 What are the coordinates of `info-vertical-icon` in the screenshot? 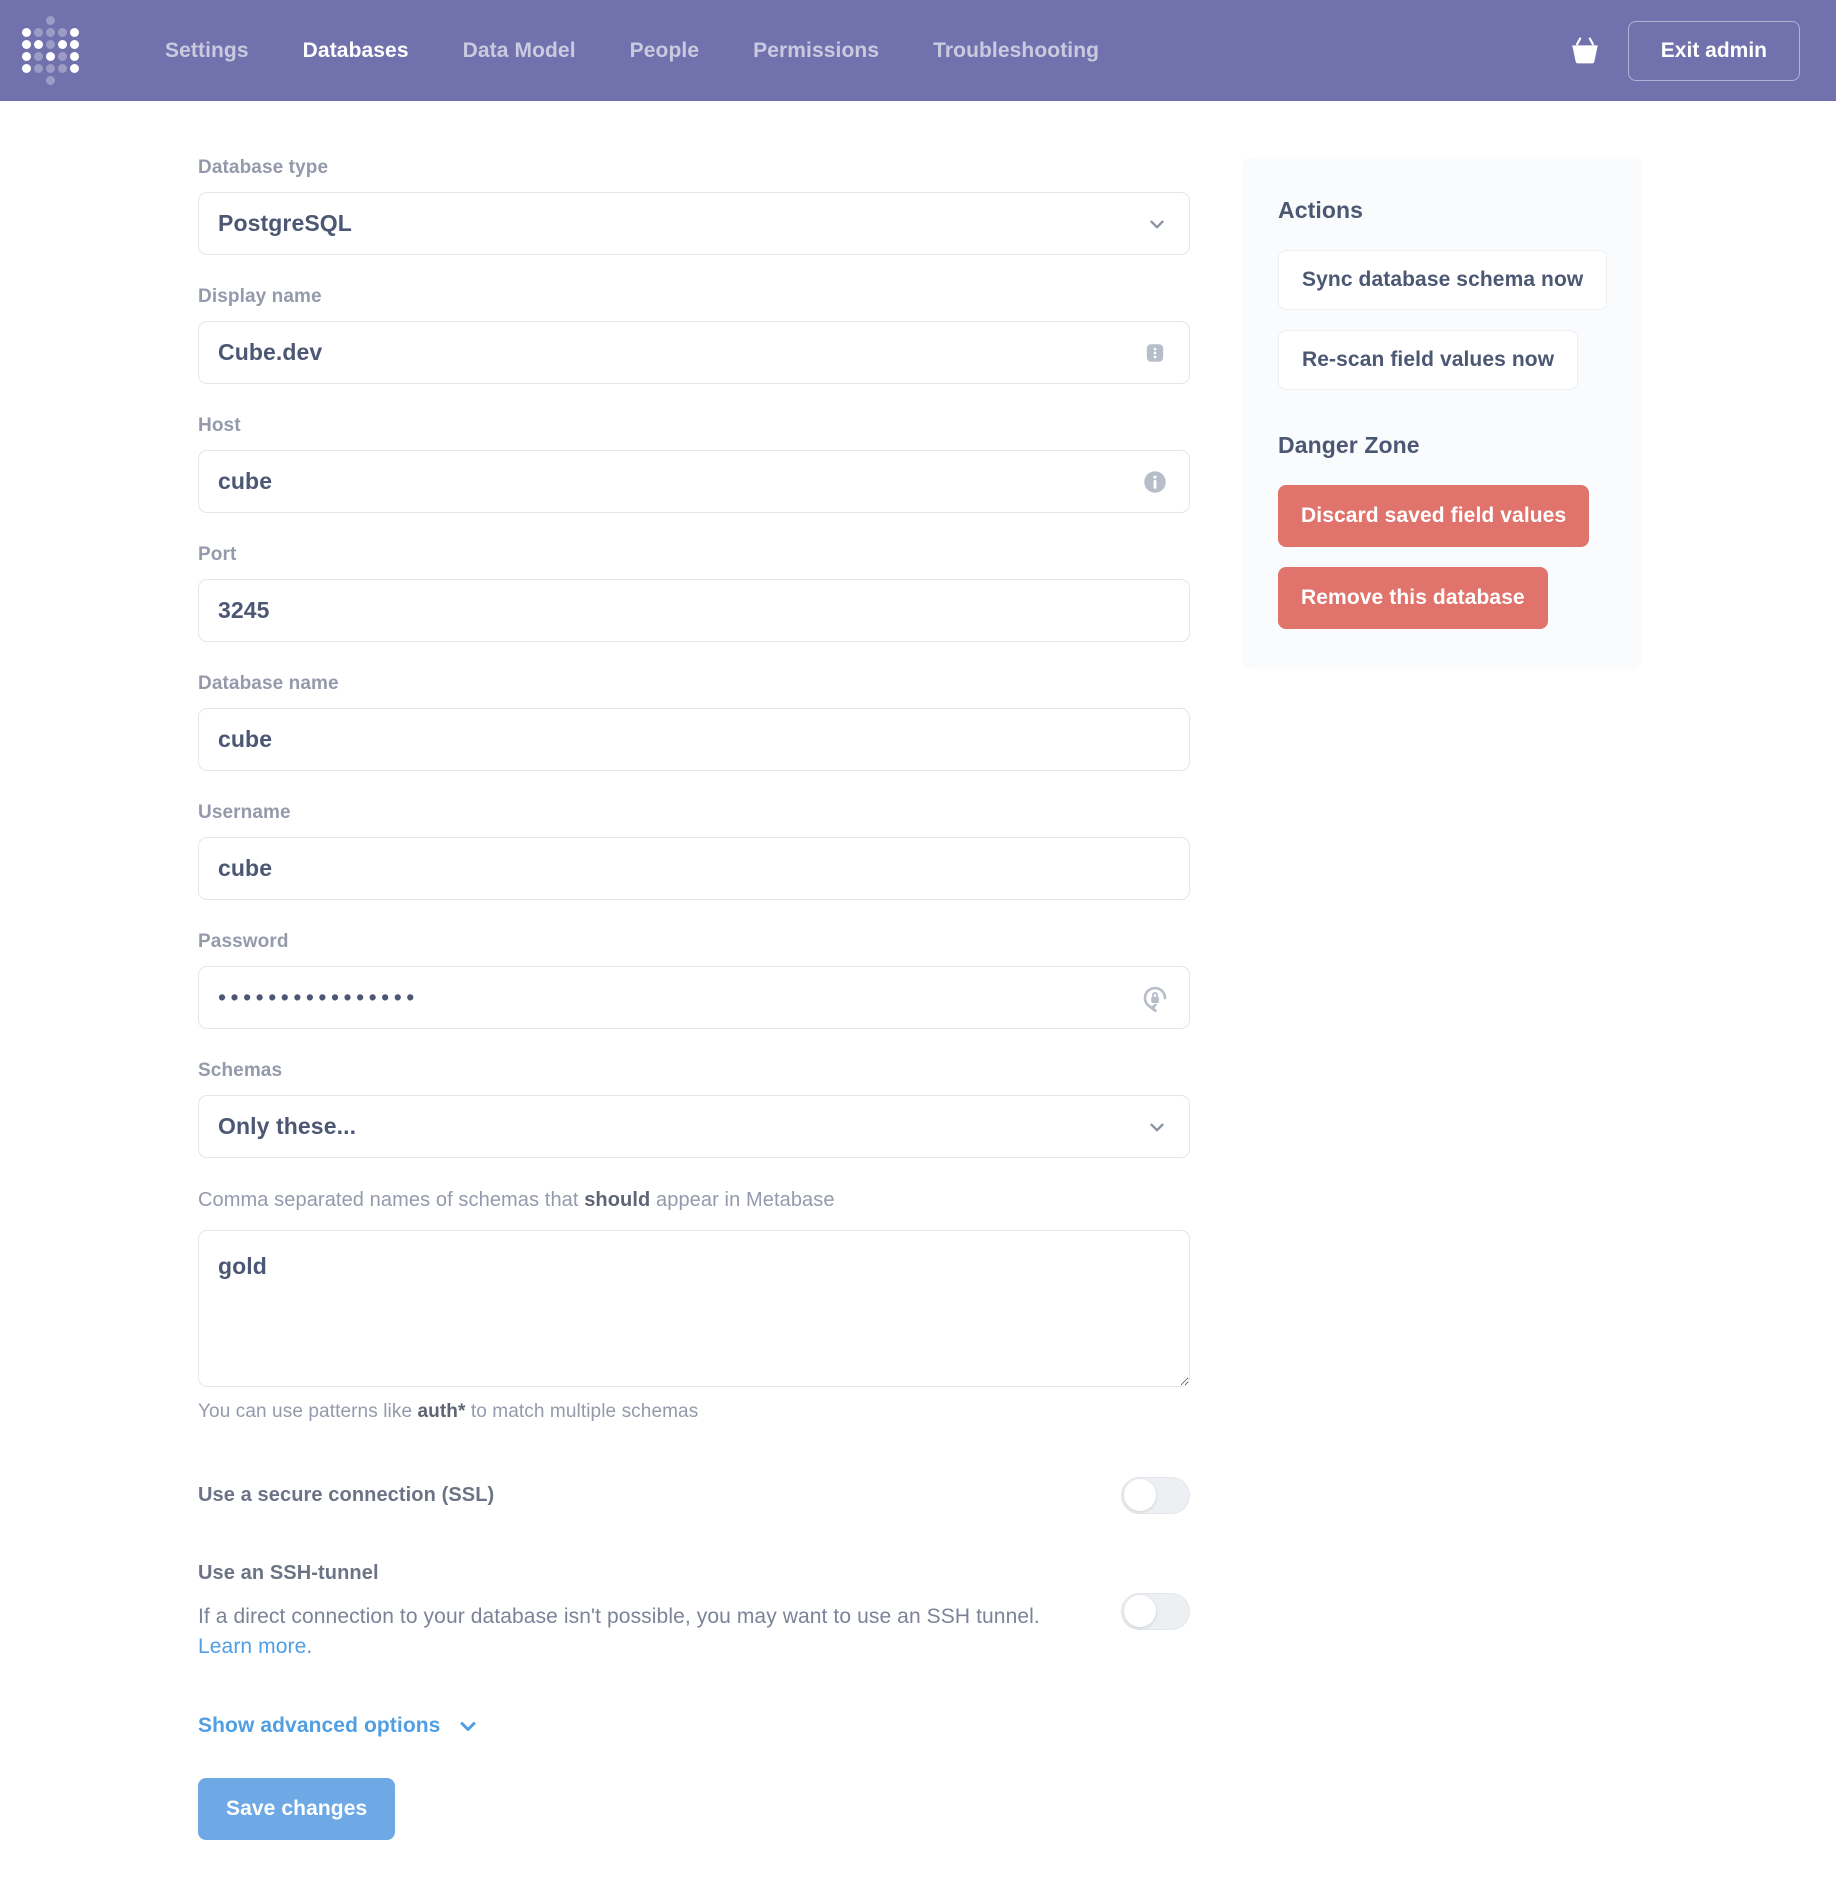 It's located at (1155, 353).